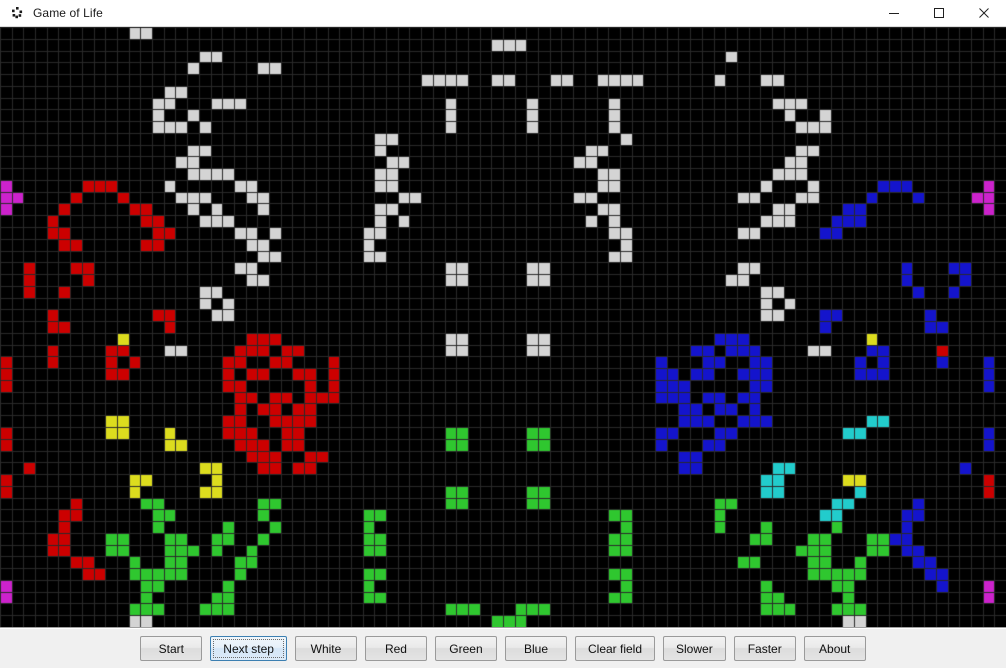 The image size is (1006, 668). Describe the element at coordinates (503, 13) in the screenshot. I see `title-bar: Game of Life` at that location.